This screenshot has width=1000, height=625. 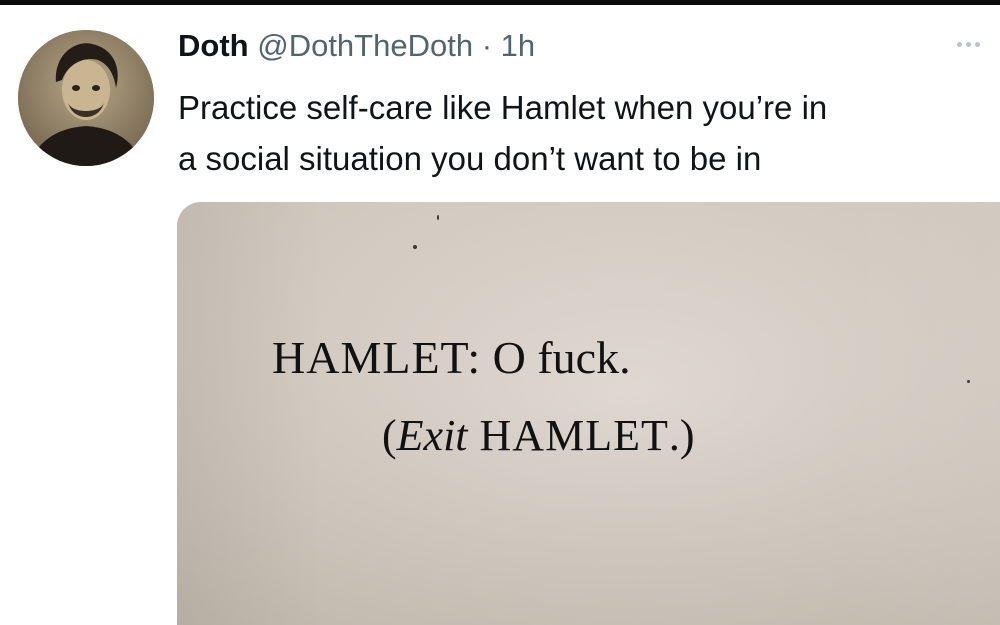 I want to click on stage-direction-name: HAMLET, so click(x=568, y=435).